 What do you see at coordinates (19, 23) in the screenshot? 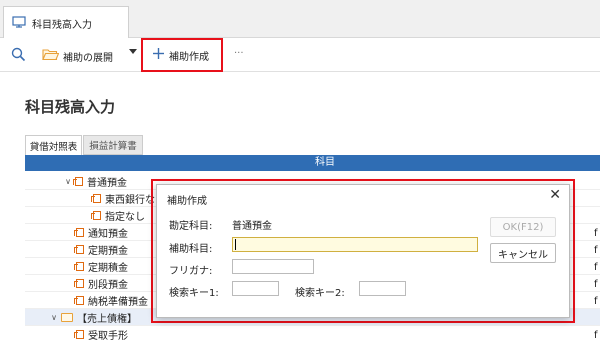
I see `monitor-icon` at bounding box center [19, 23].